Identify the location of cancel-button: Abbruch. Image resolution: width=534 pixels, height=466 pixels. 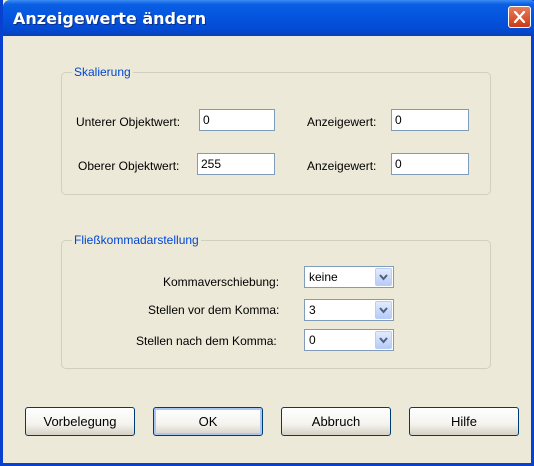
(336, 421).